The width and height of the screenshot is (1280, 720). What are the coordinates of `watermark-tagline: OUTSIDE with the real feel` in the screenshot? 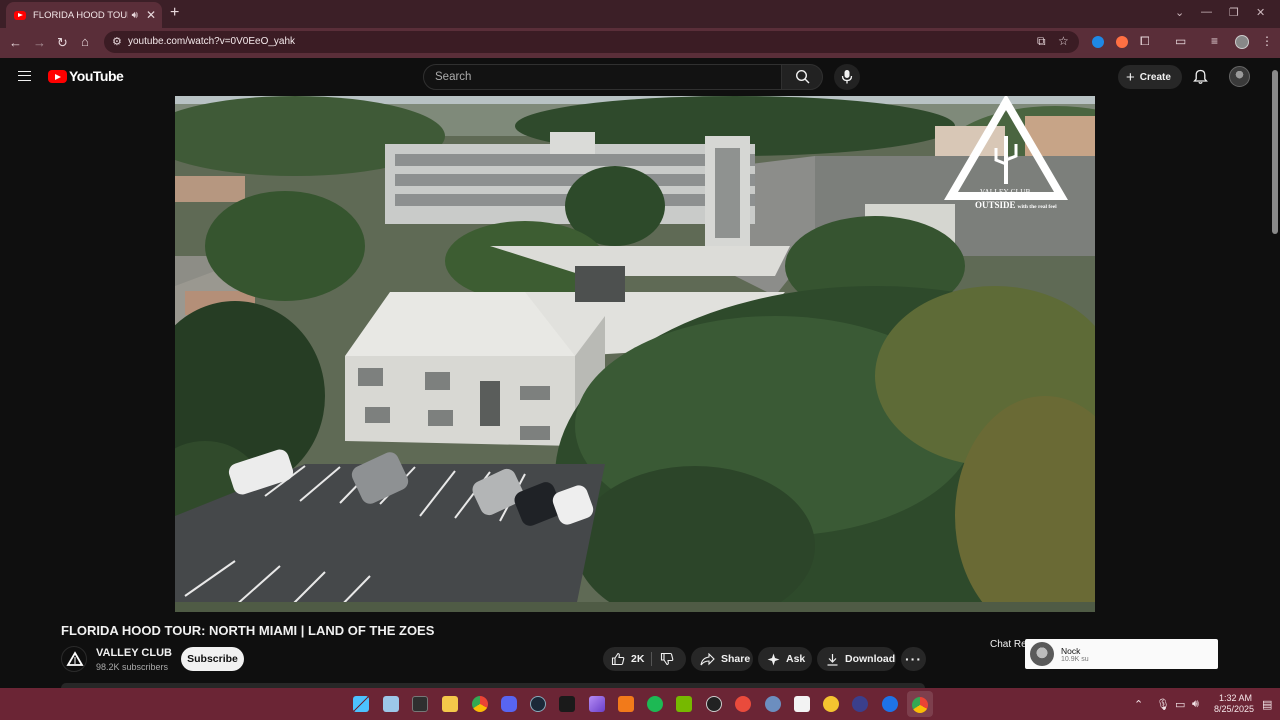 It's located at (1016, 205).